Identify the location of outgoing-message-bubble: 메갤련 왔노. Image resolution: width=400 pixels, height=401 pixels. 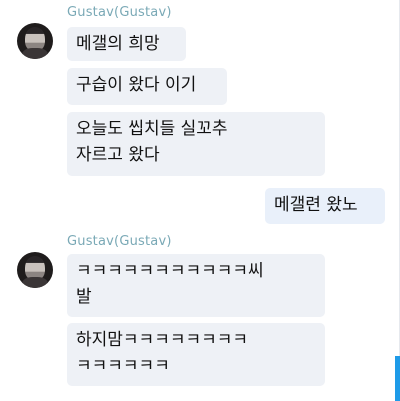
(325, 206).